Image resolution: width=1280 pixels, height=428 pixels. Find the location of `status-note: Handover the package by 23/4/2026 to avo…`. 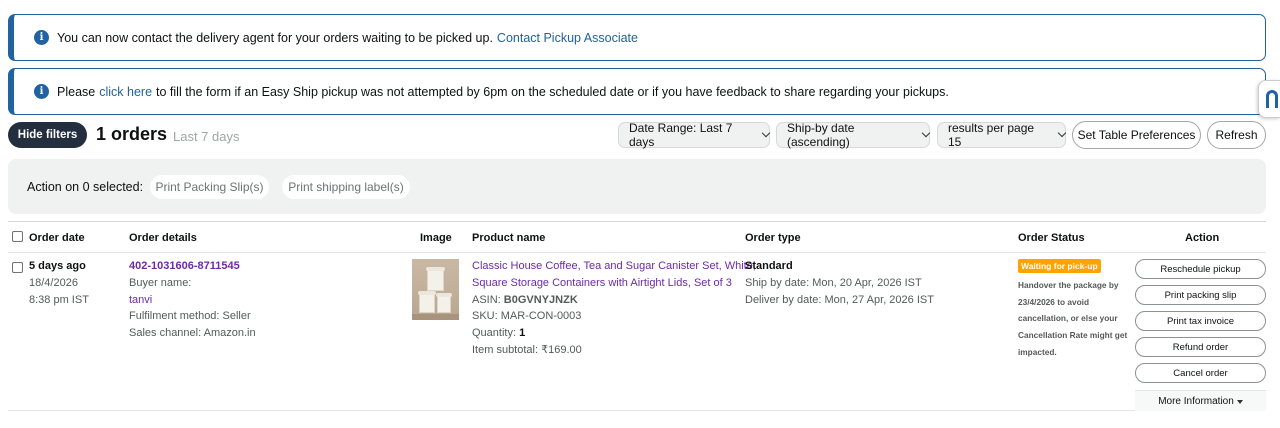

status-note: Handover the package by 23/4/2026 to avo… is located at coordinates (1073, 318).